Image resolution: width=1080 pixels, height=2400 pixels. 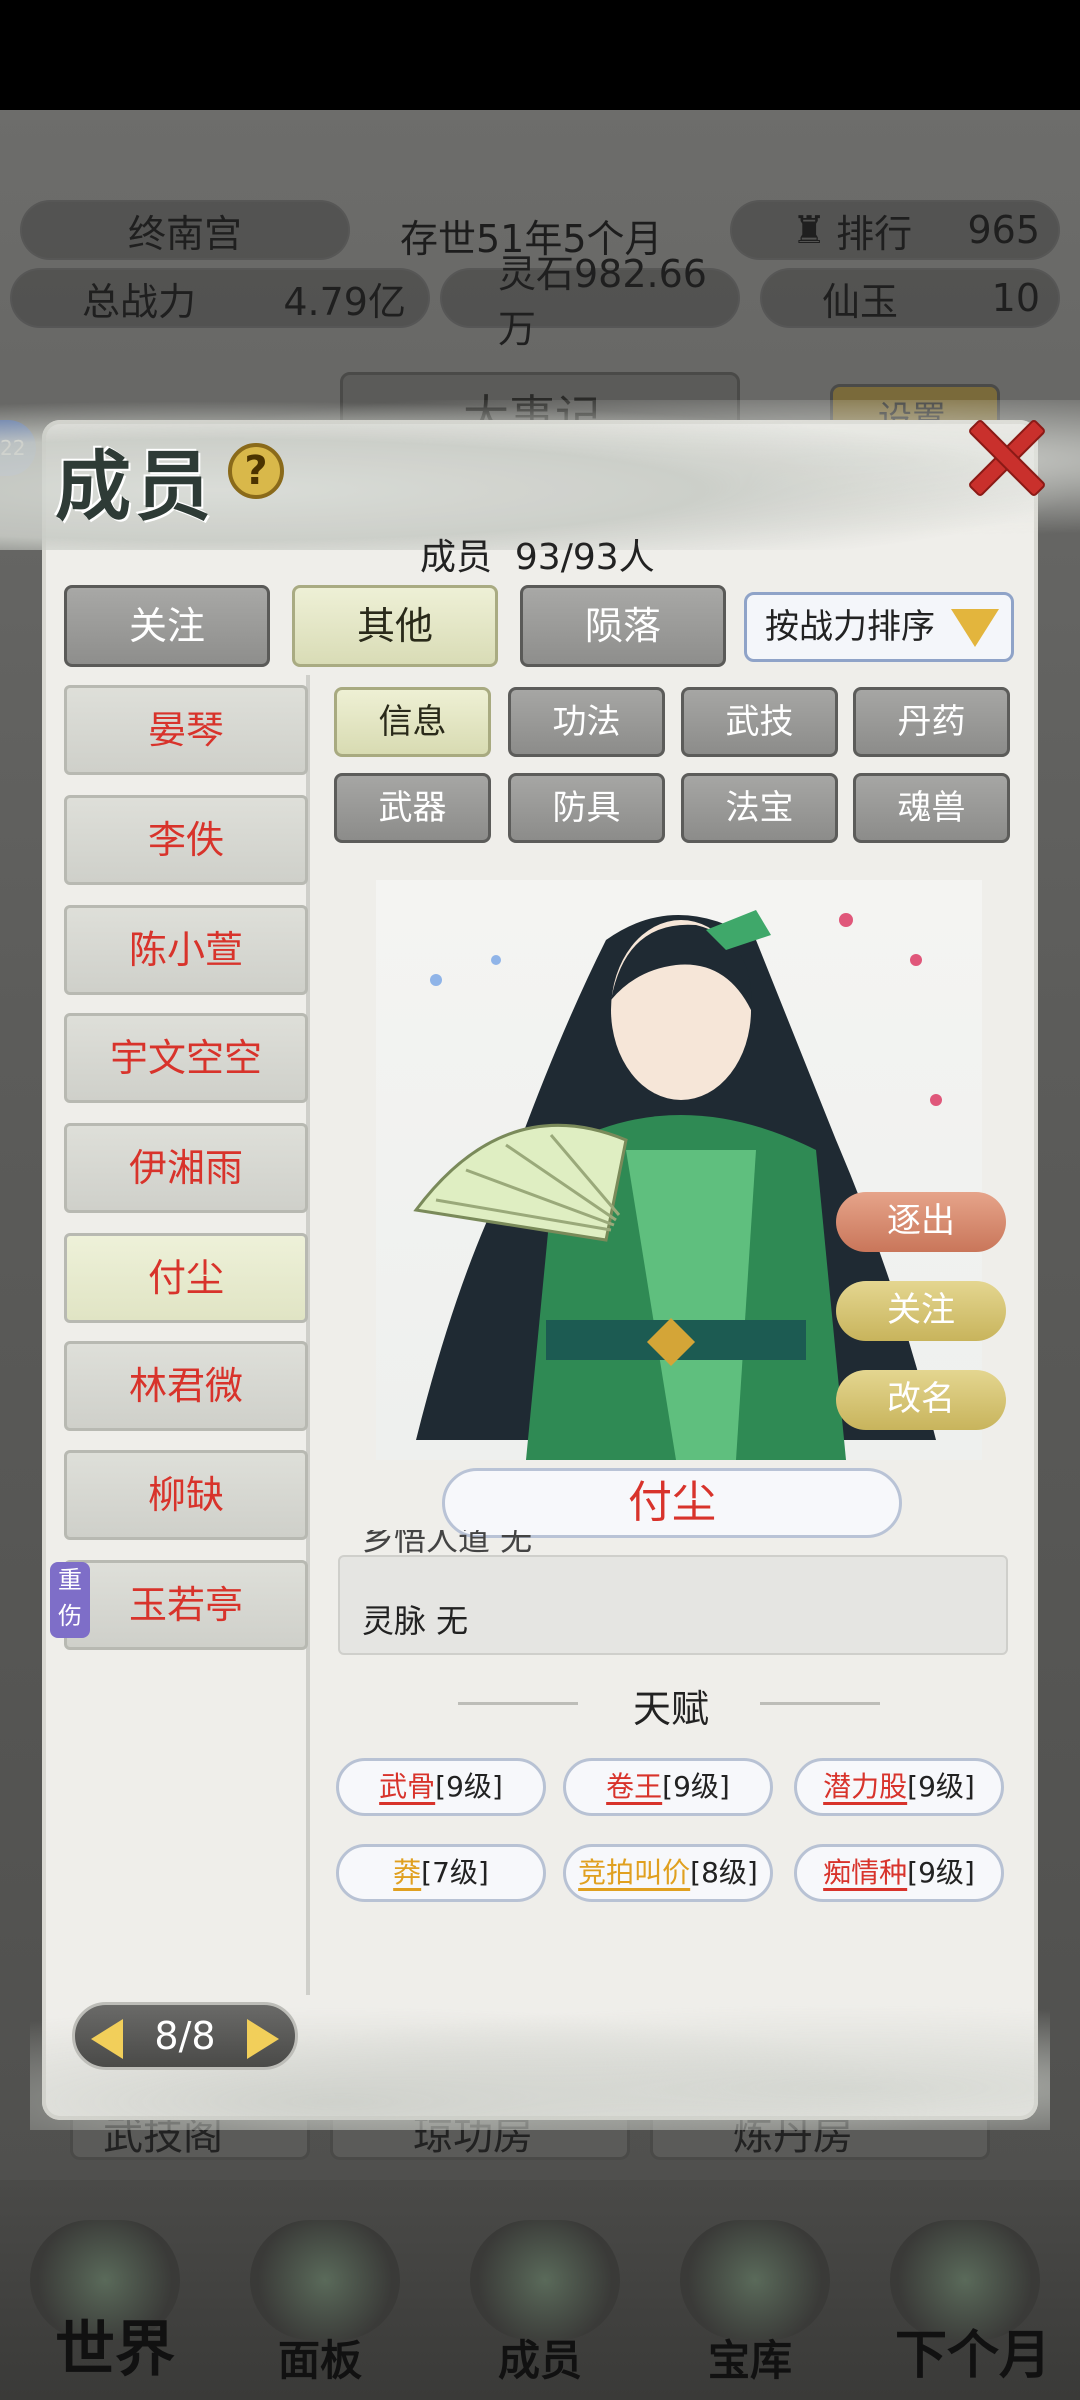 I want to click on next-page-icon, so click(x=263, y=2039).